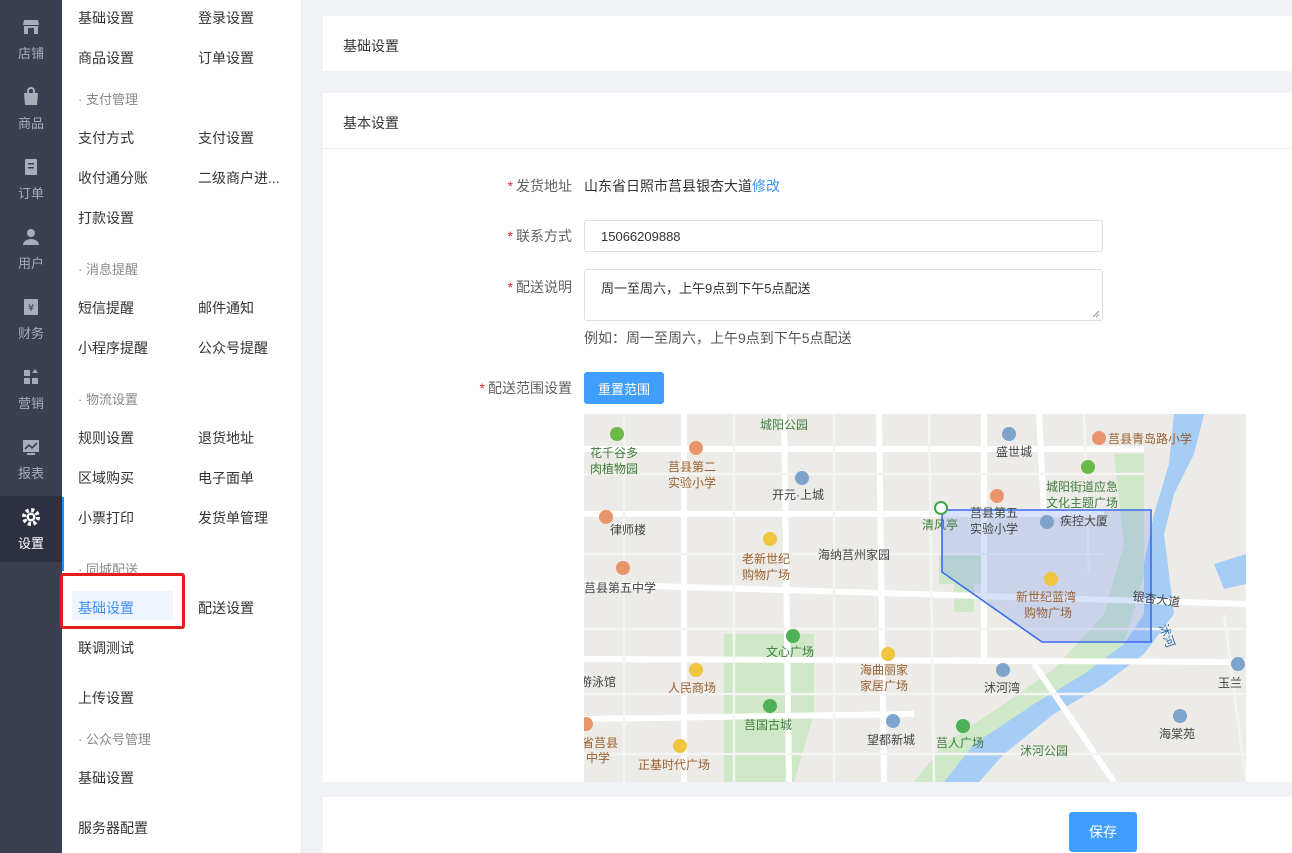 This screenshot has width=1292, height=853. What do you see at coordinates (1177, 733) in the screenshot?
I see `map-label-l35: 海棠苑` at bounding box center [1177, 733].